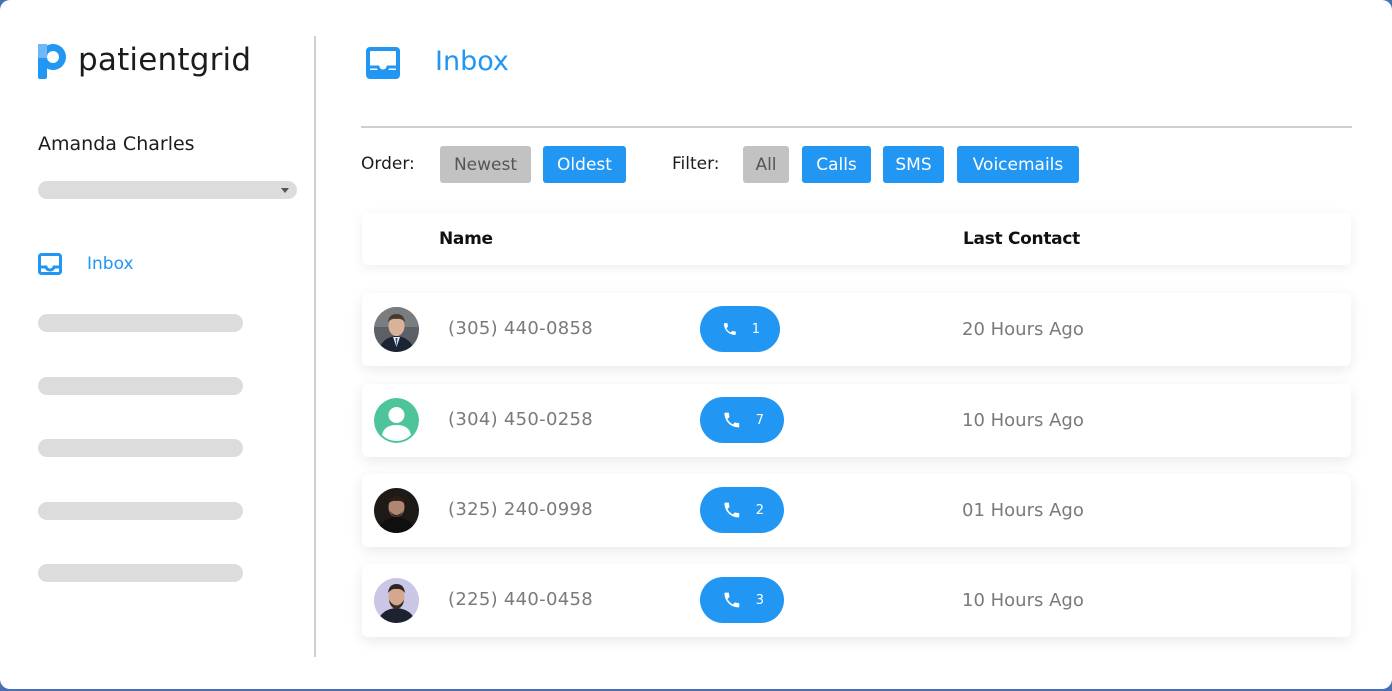 The width and height of the screenshot is (1392, 691). Describe the element at coordinates (856, 239) in the screenshot. I see `table-header: Name Last Contact` at that location.